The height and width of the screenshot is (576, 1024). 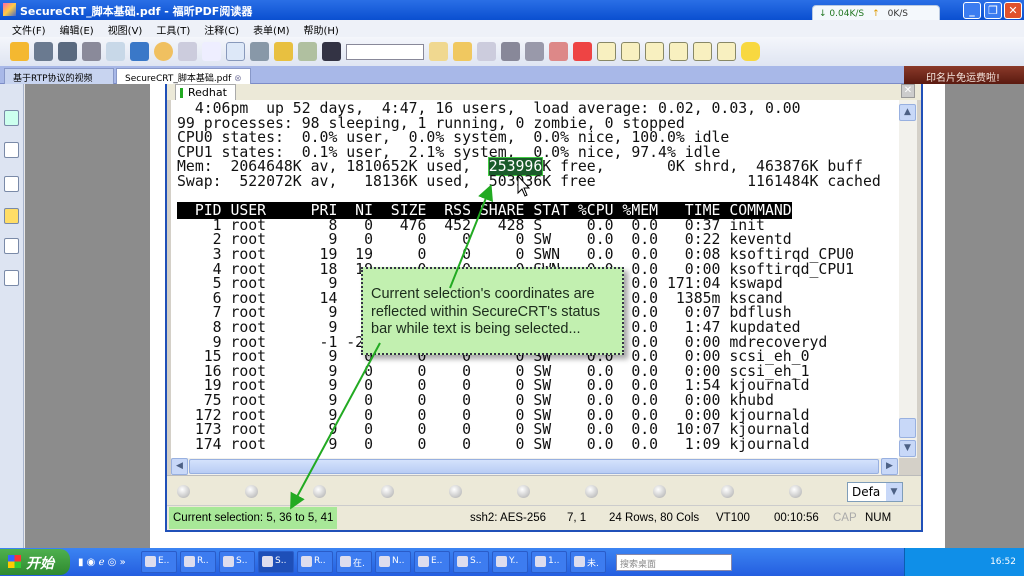 I want to click on taskbar-item: 在., so click(x=354, y=562).